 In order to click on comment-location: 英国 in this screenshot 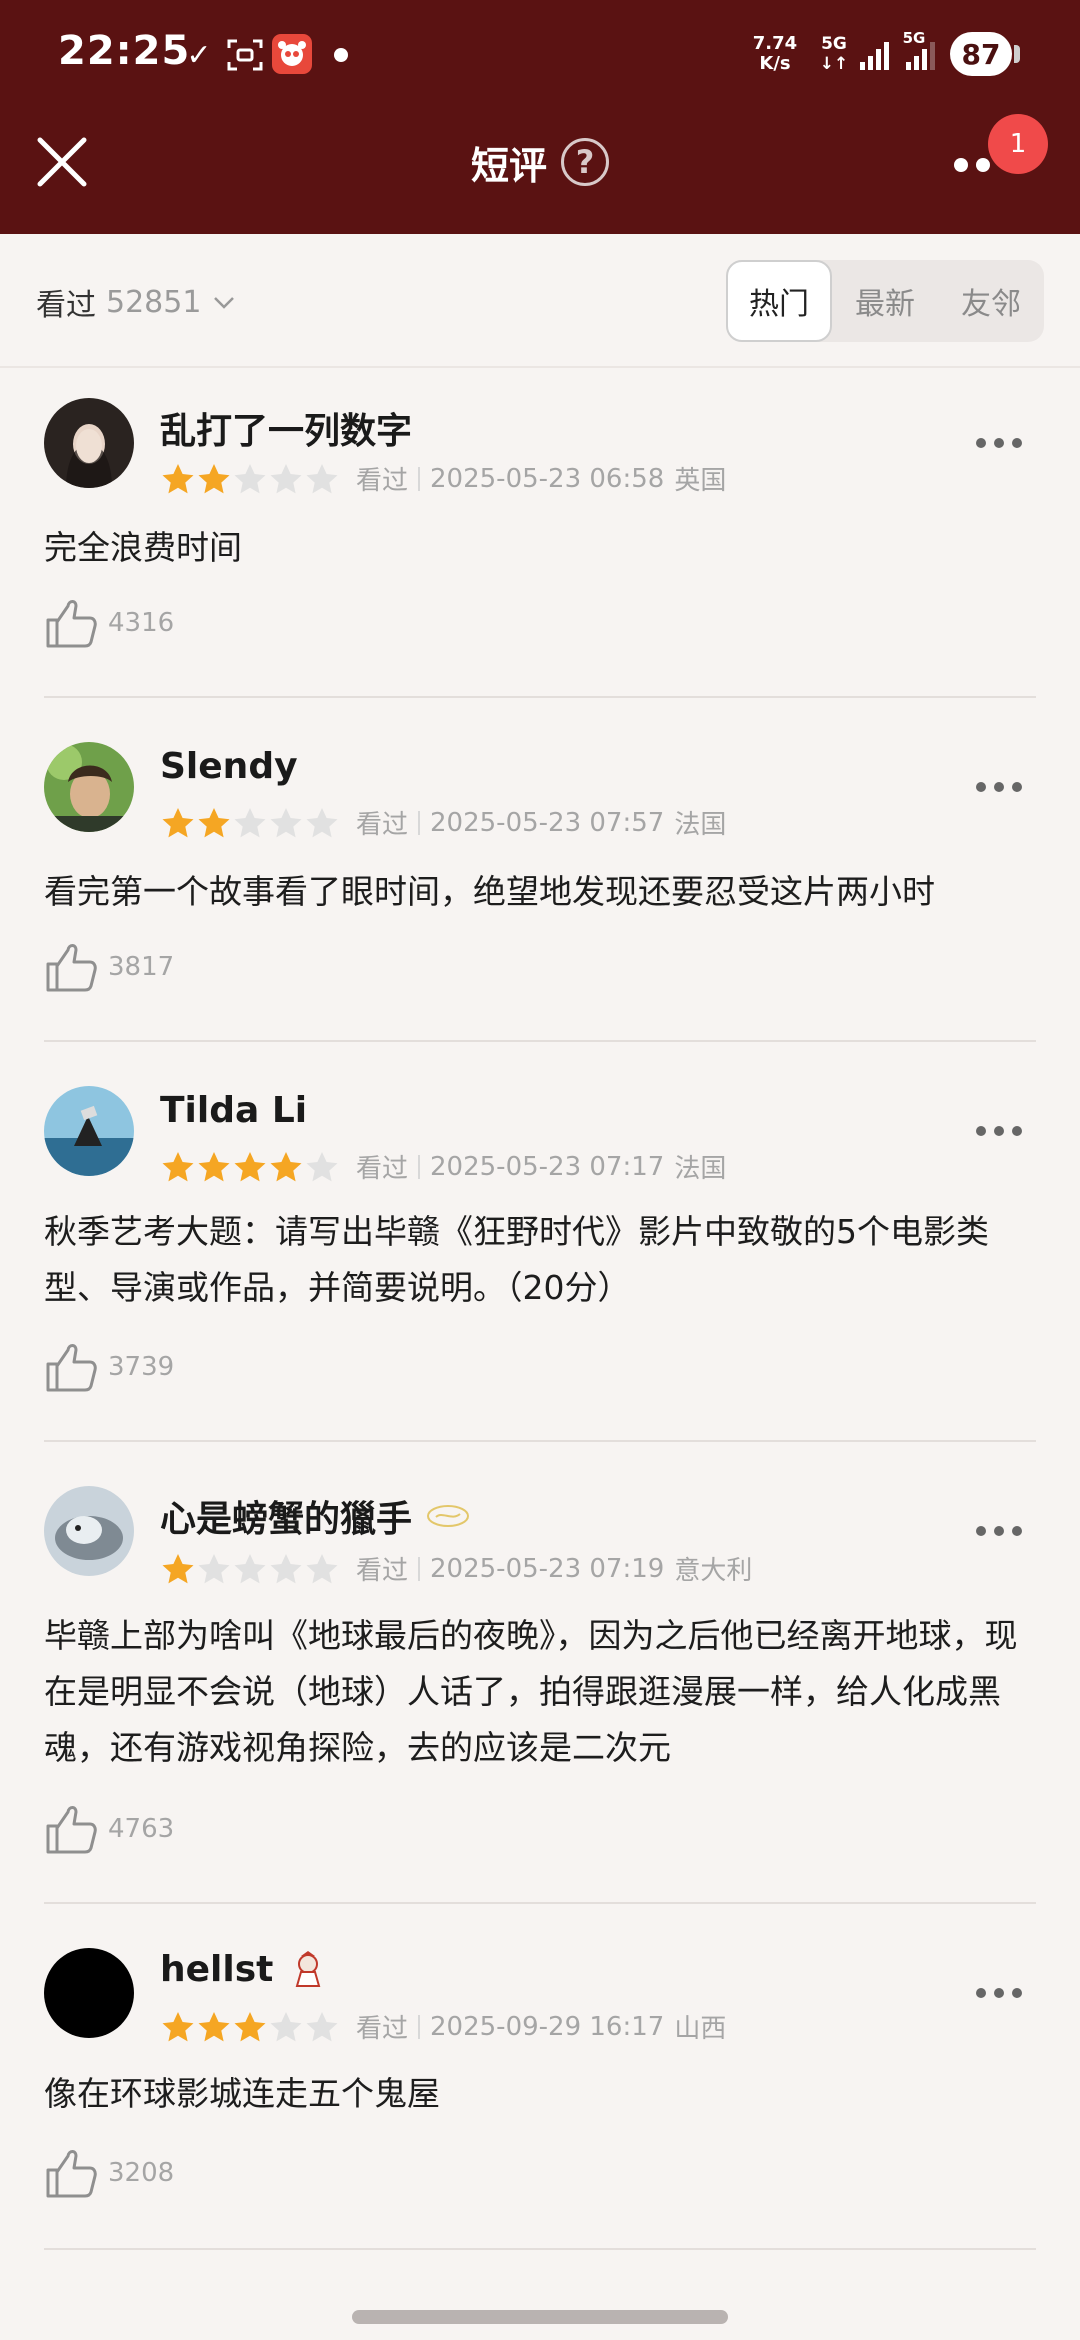, I will do `click(700, 481)`.